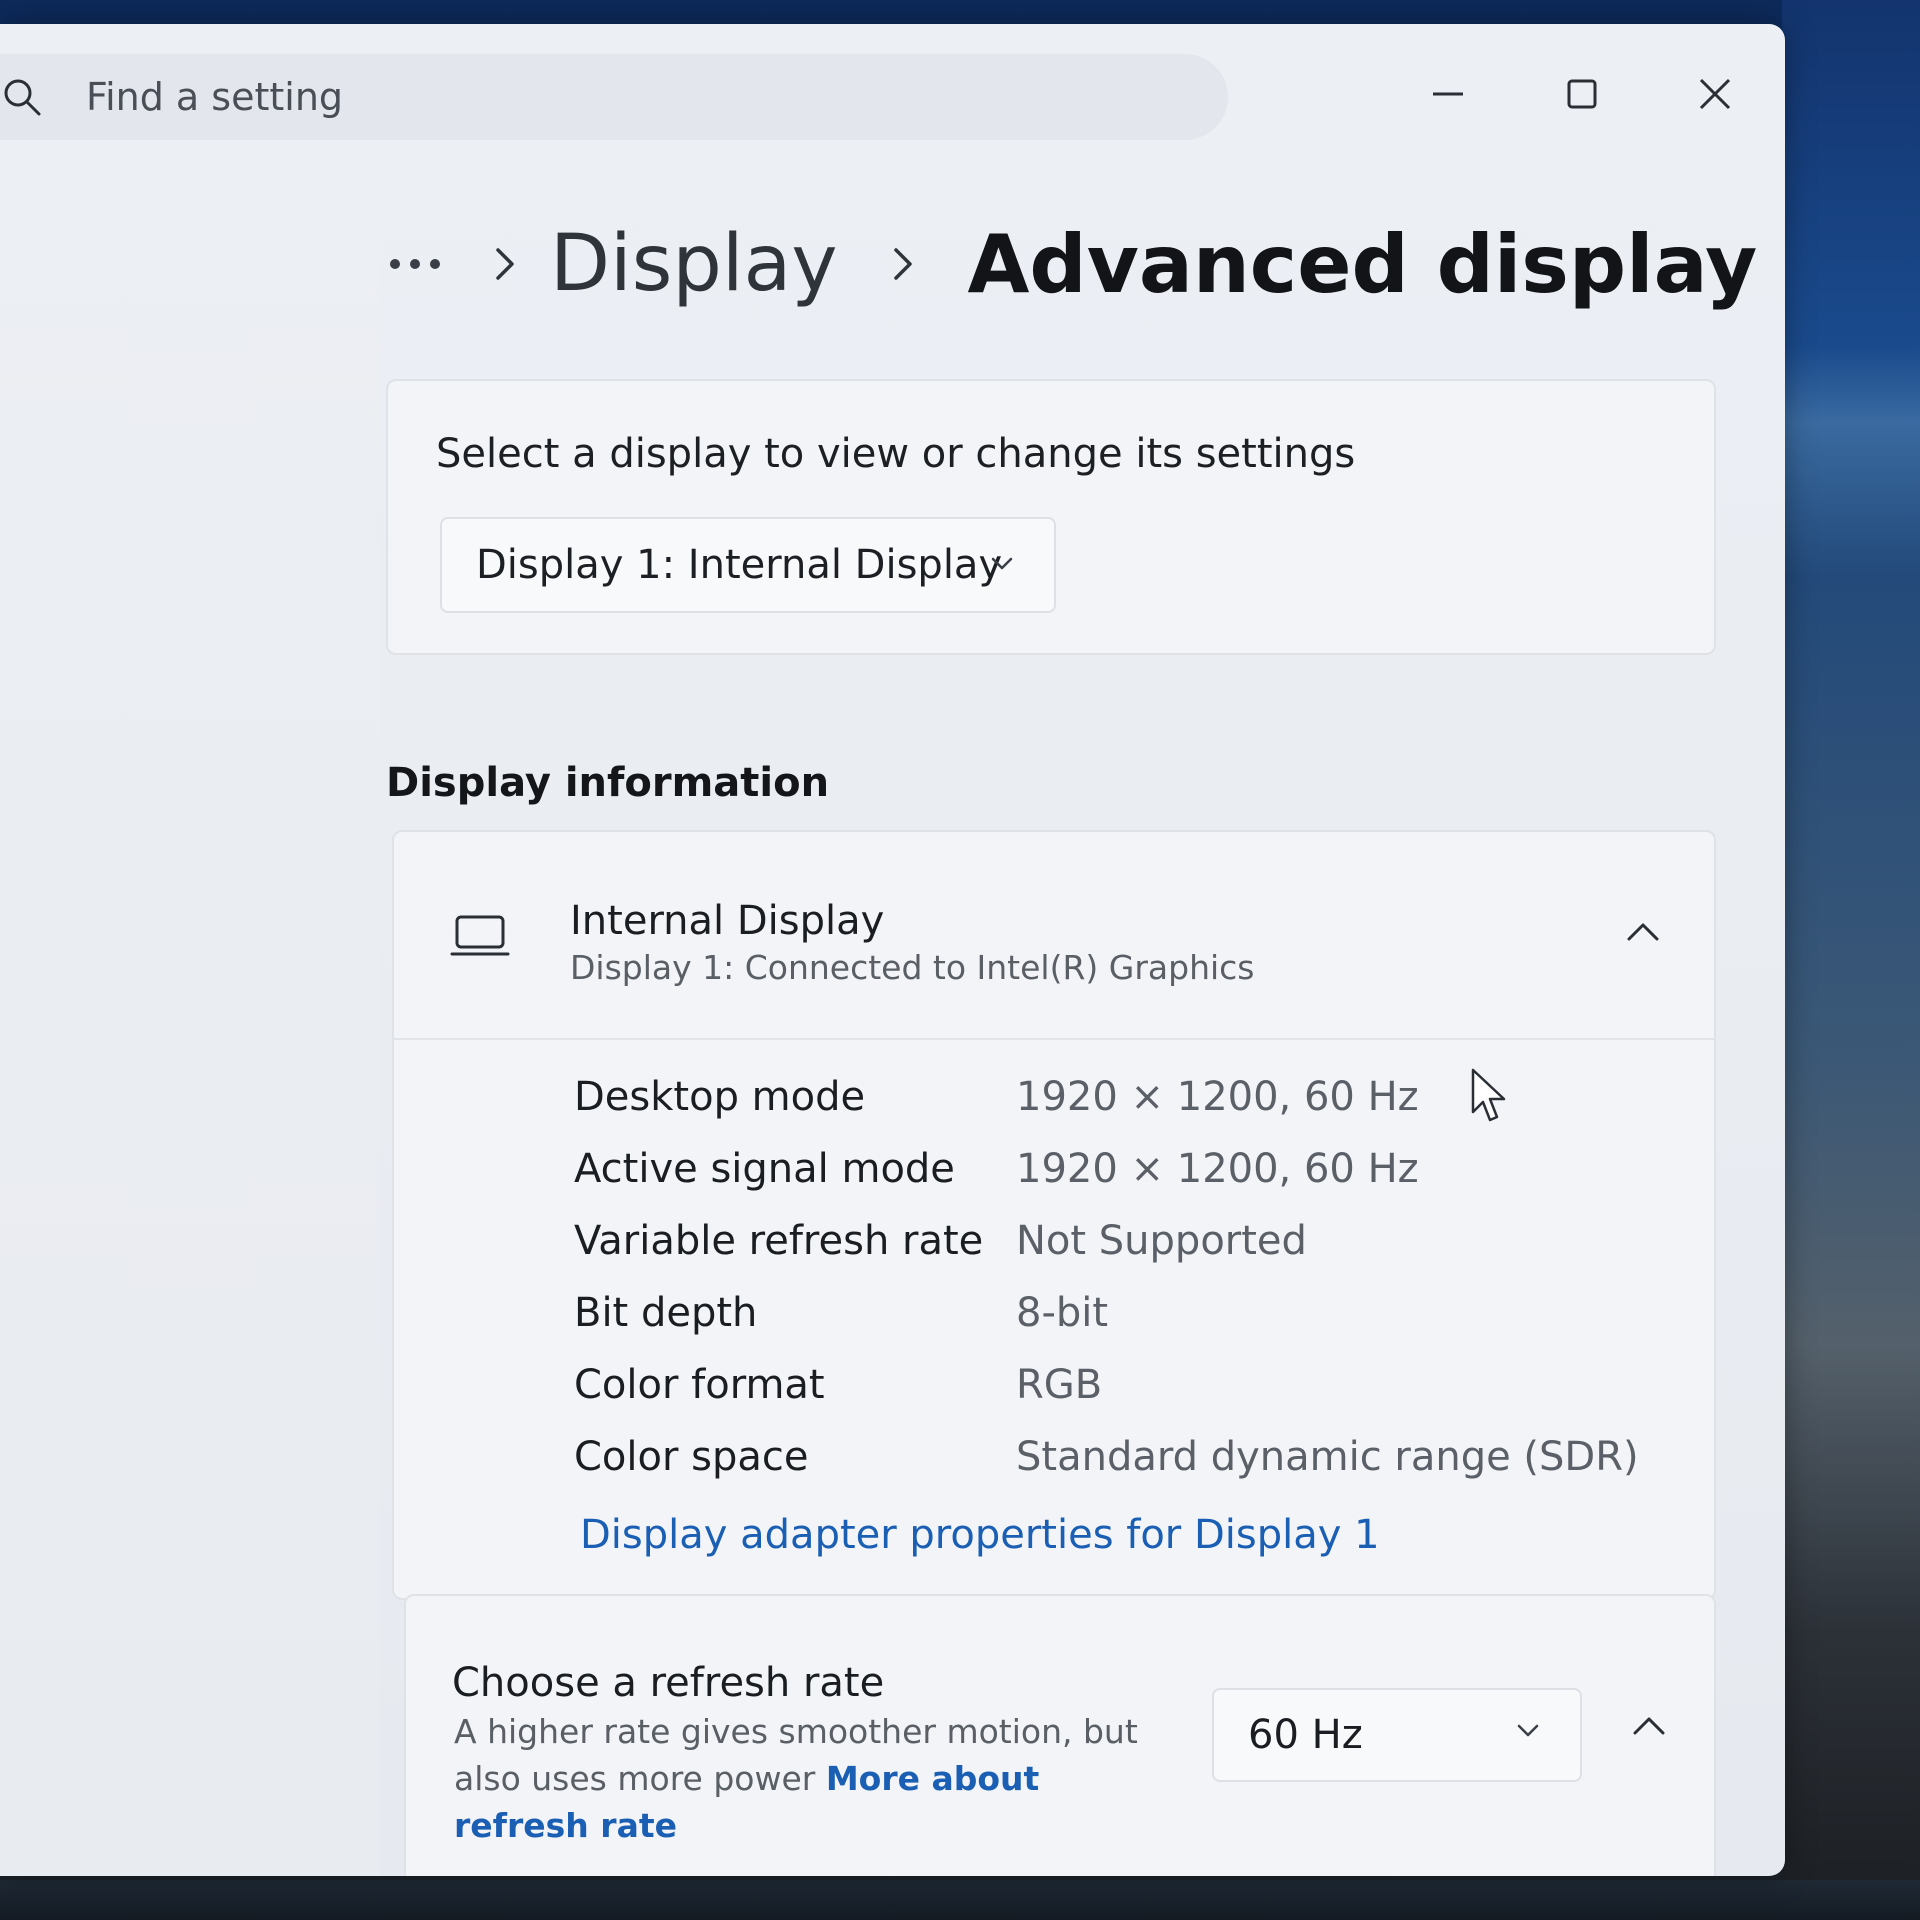  I want to click on close-button, so click(1715, 94).